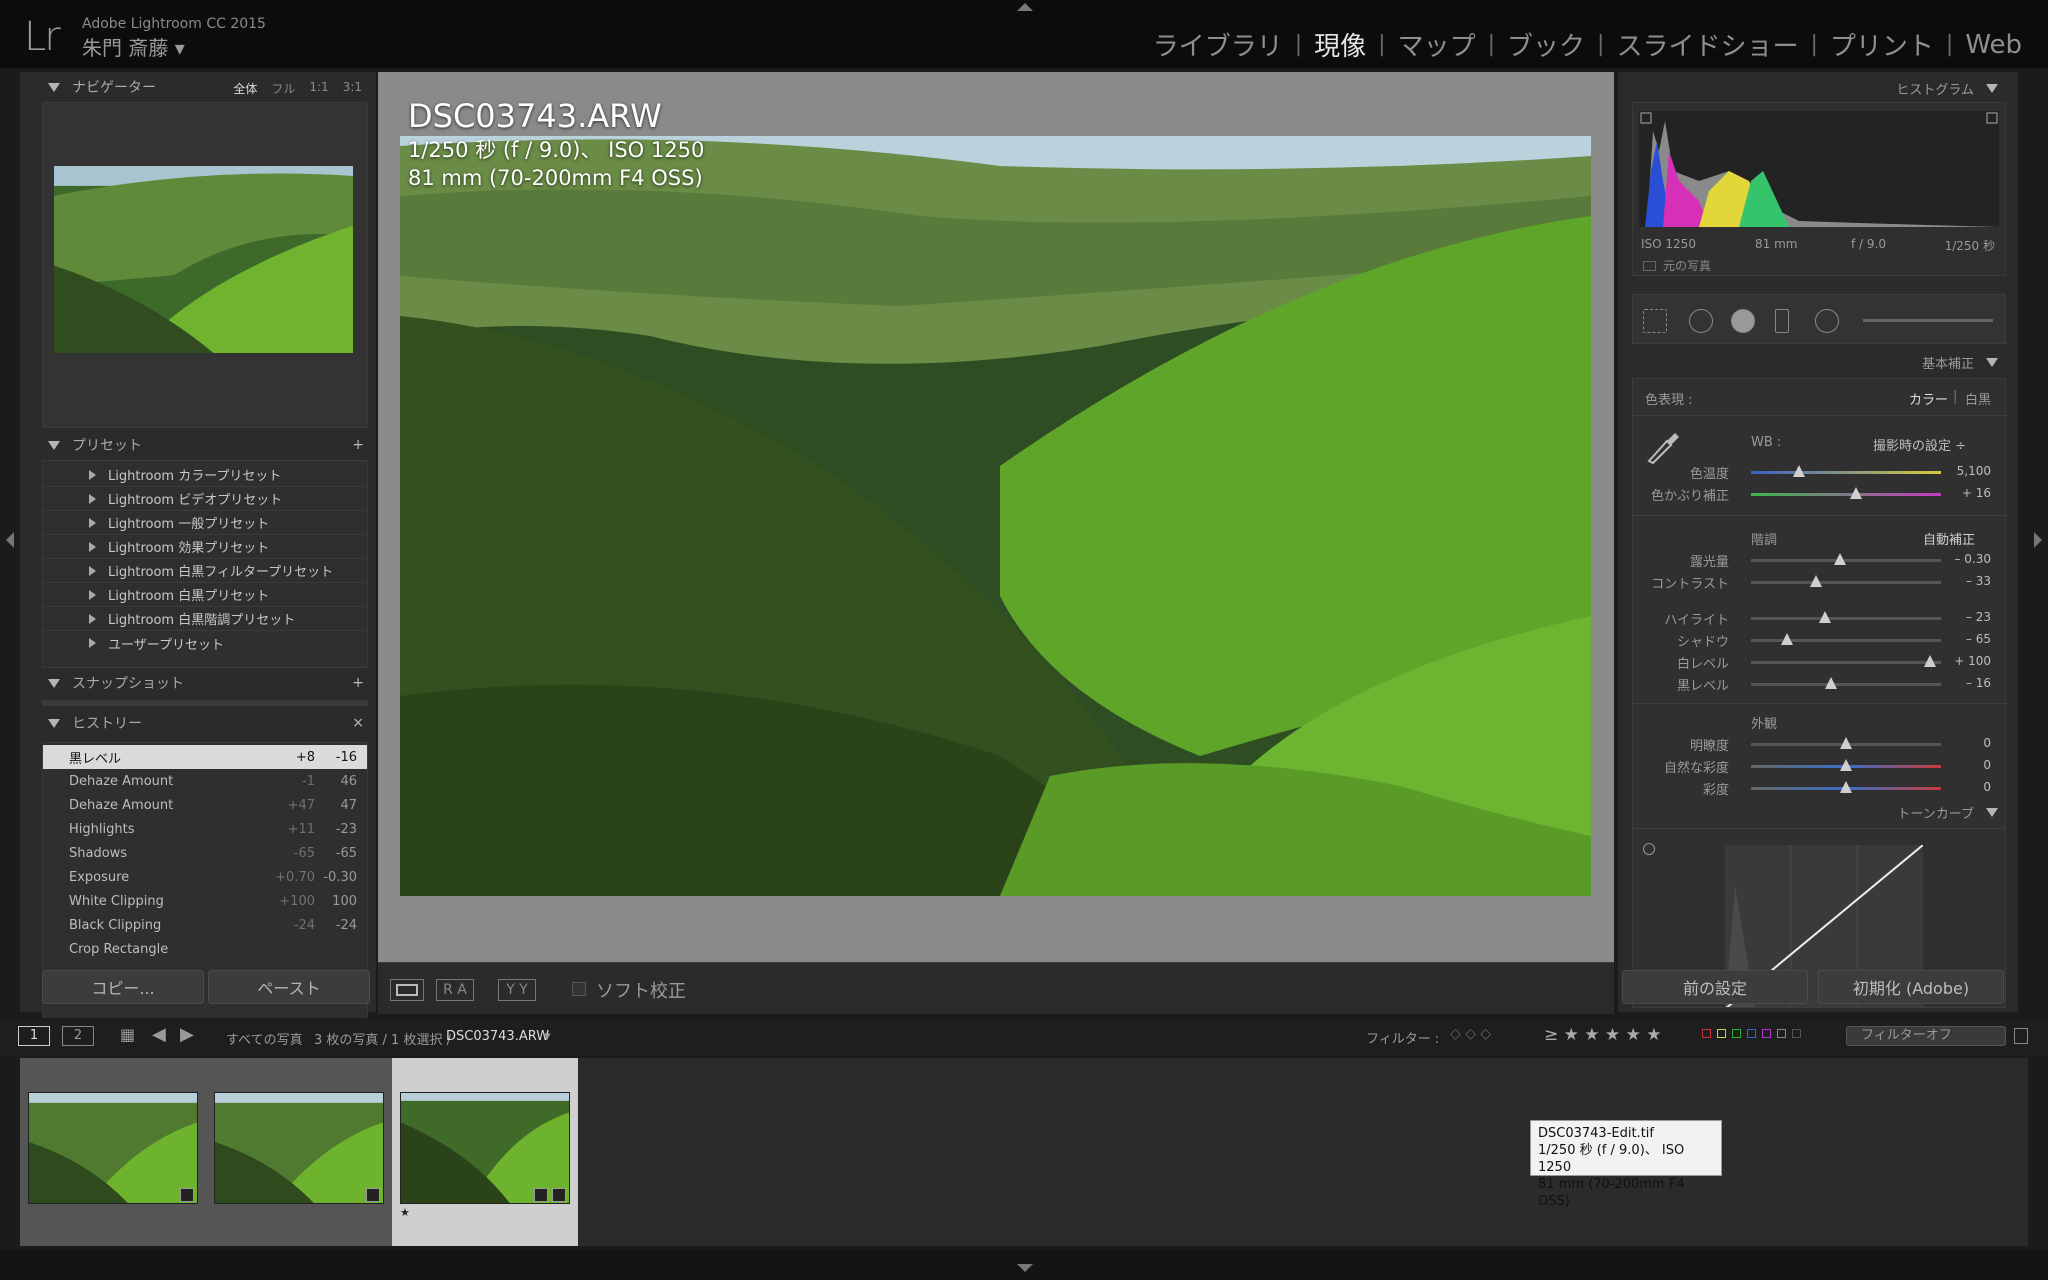 Image resolution: width=2048 pixels, height=1280 pixels. What do you see at coordinates (206, 619) in the screenshot?
I see `preset-folder: Lightroom 白黒階調プリセット` at bounding box center [206, 619].